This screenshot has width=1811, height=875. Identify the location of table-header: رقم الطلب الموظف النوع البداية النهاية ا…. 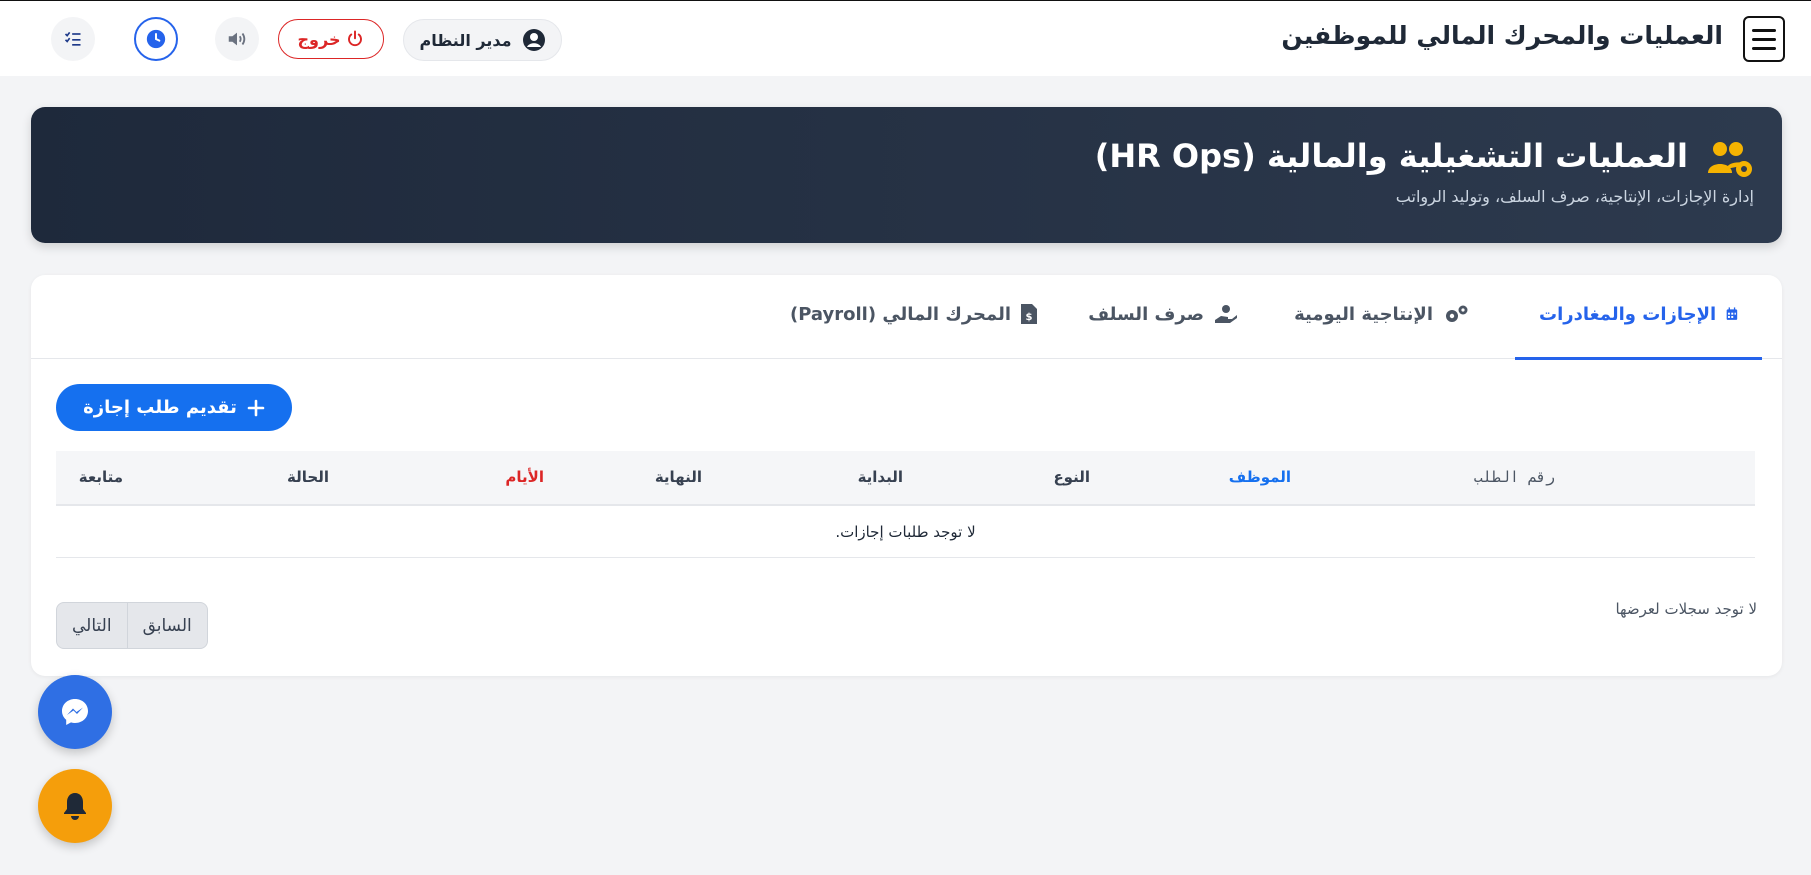
(905, 478).